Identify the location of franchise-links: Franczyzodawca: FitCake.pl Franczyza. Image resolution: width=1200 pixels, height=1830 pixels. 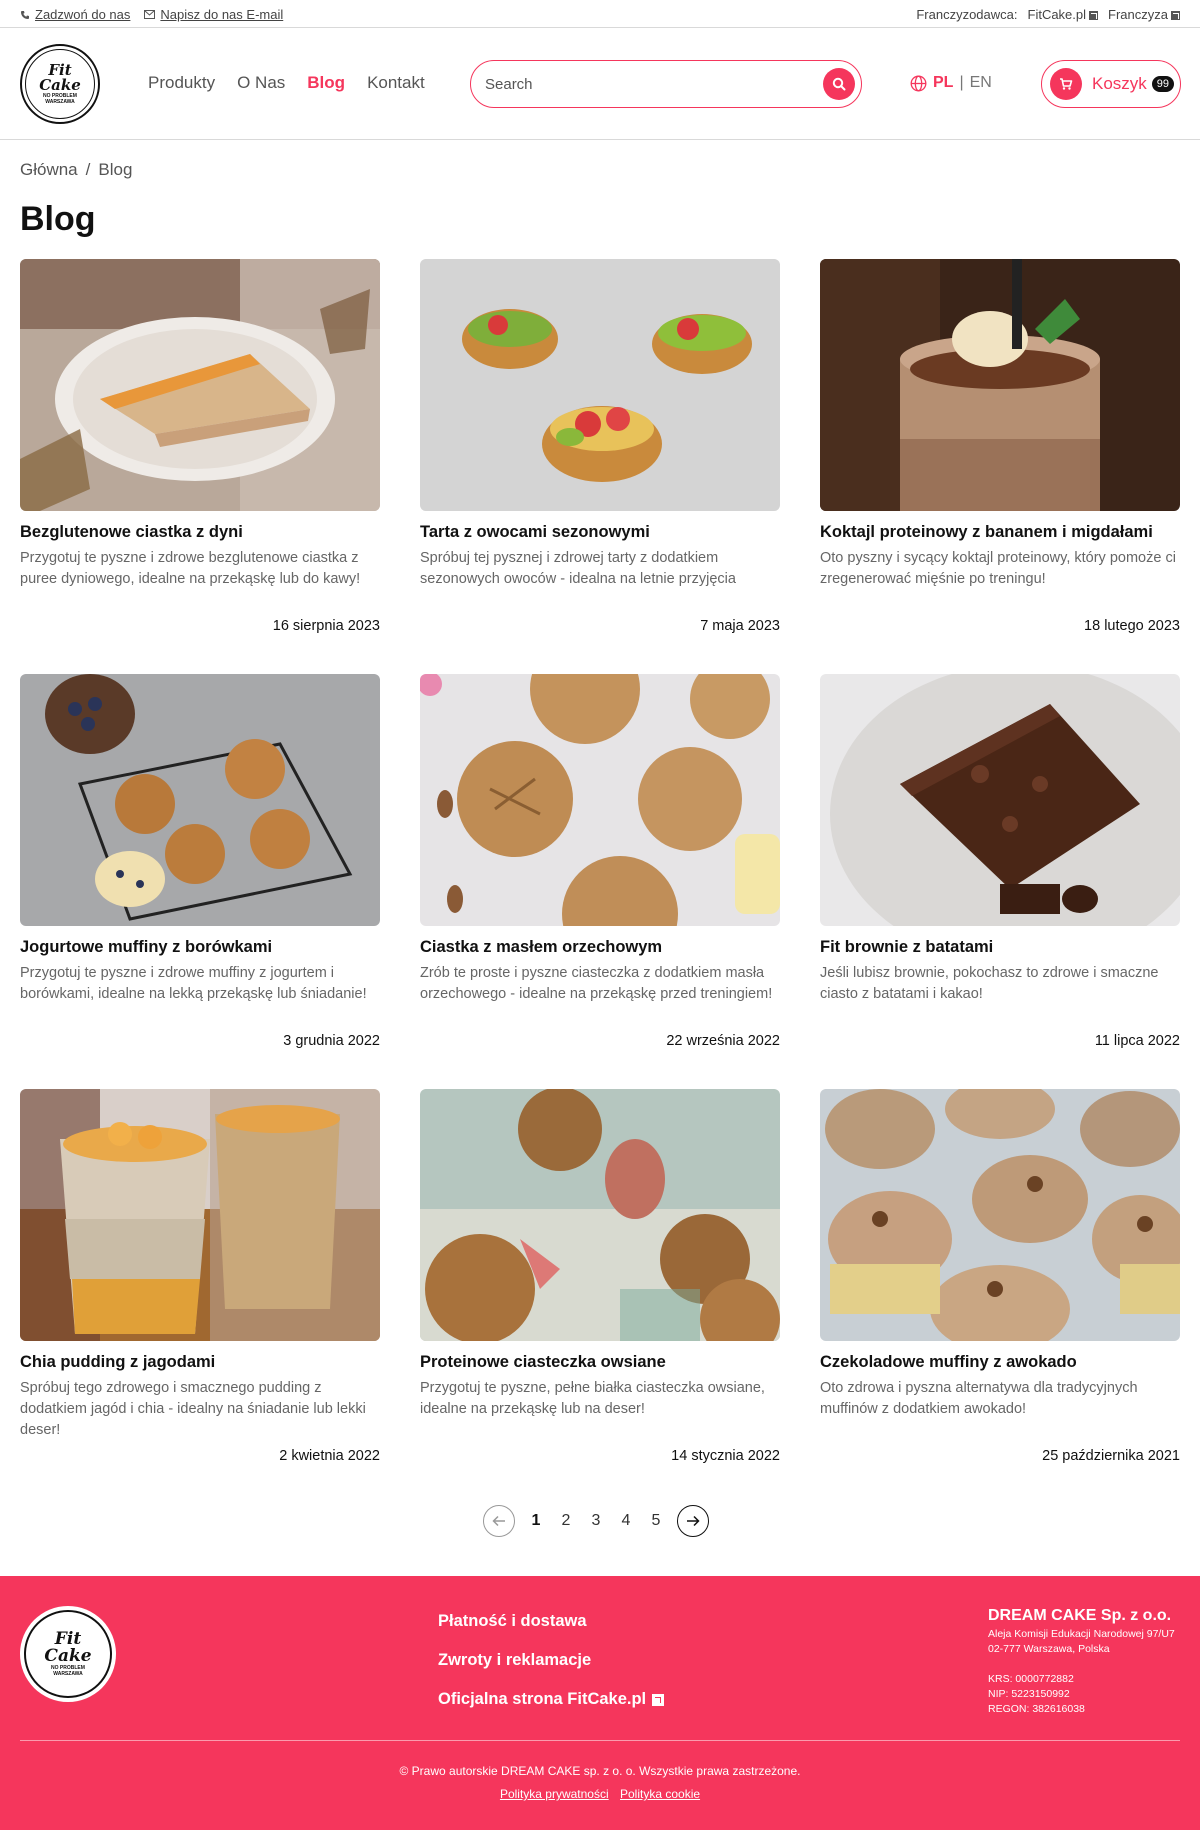
(1048, 14).